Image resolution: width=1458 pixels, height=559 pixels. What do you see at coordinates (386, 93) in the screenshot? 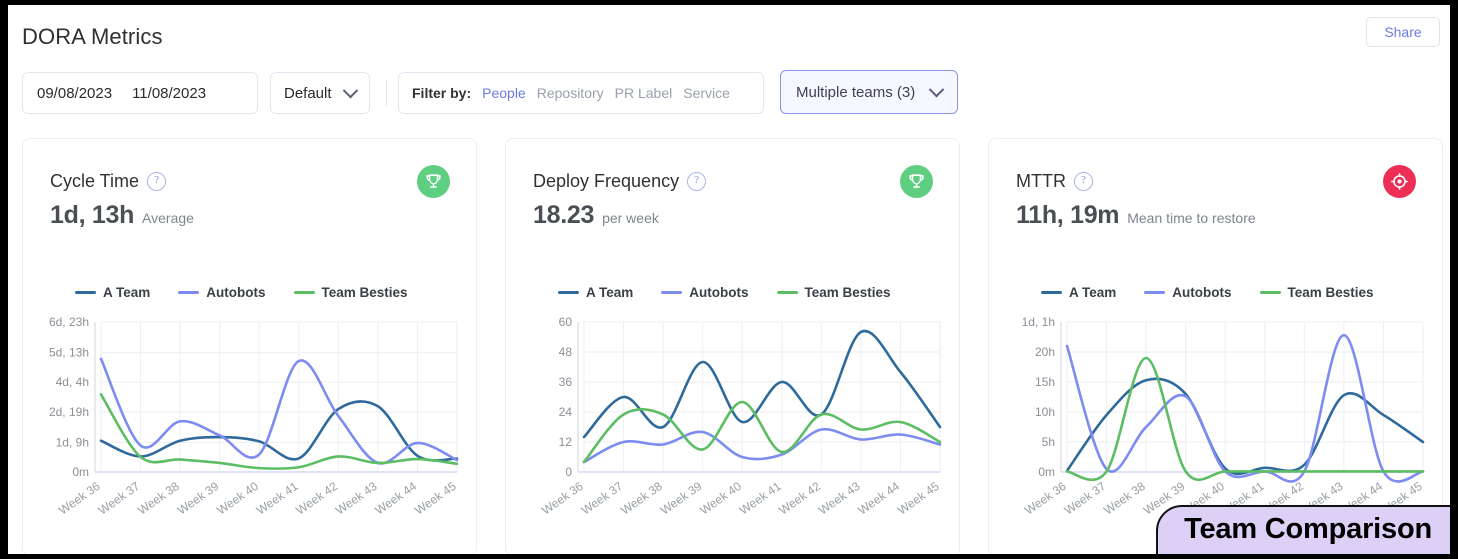
I see `toolbar-divider` at bounding box center [386, 93].